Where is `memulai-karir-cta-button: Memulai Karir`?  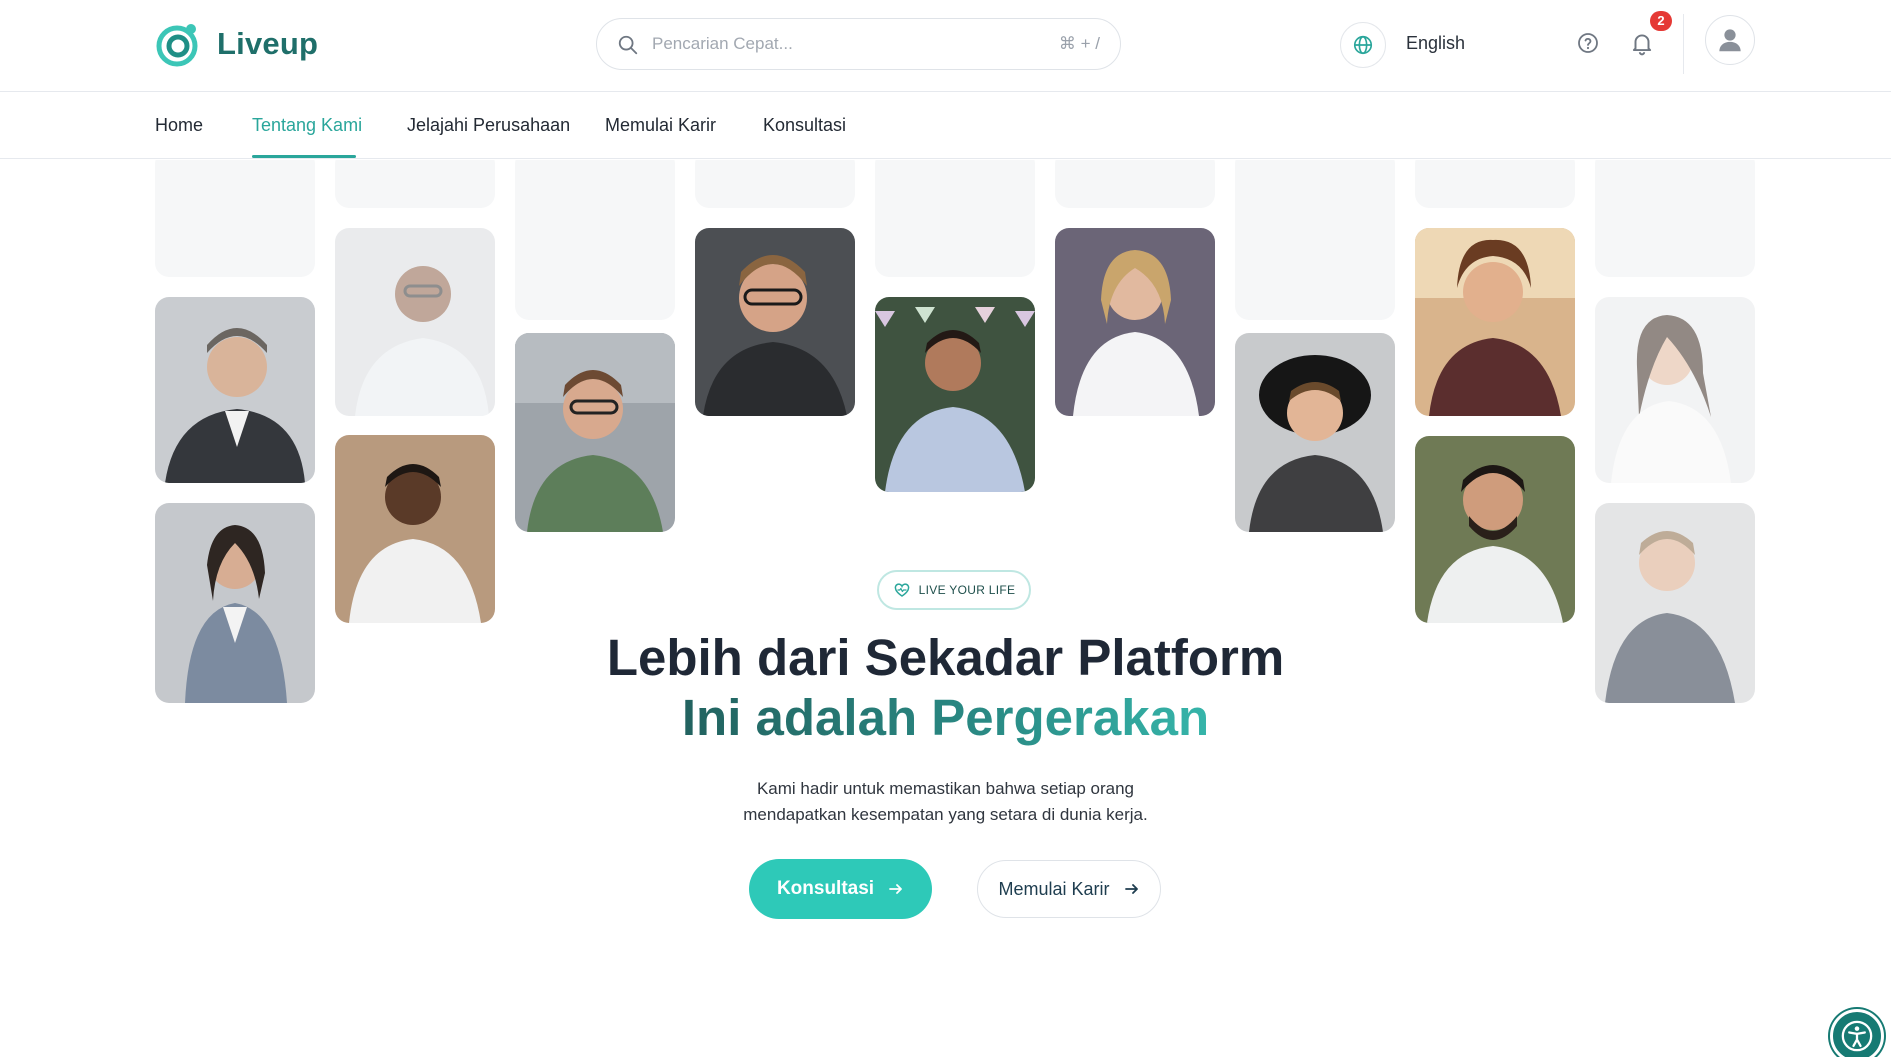 memulai-karir-cta-button: Memulai Karir is located at coordinates (1069, 889).